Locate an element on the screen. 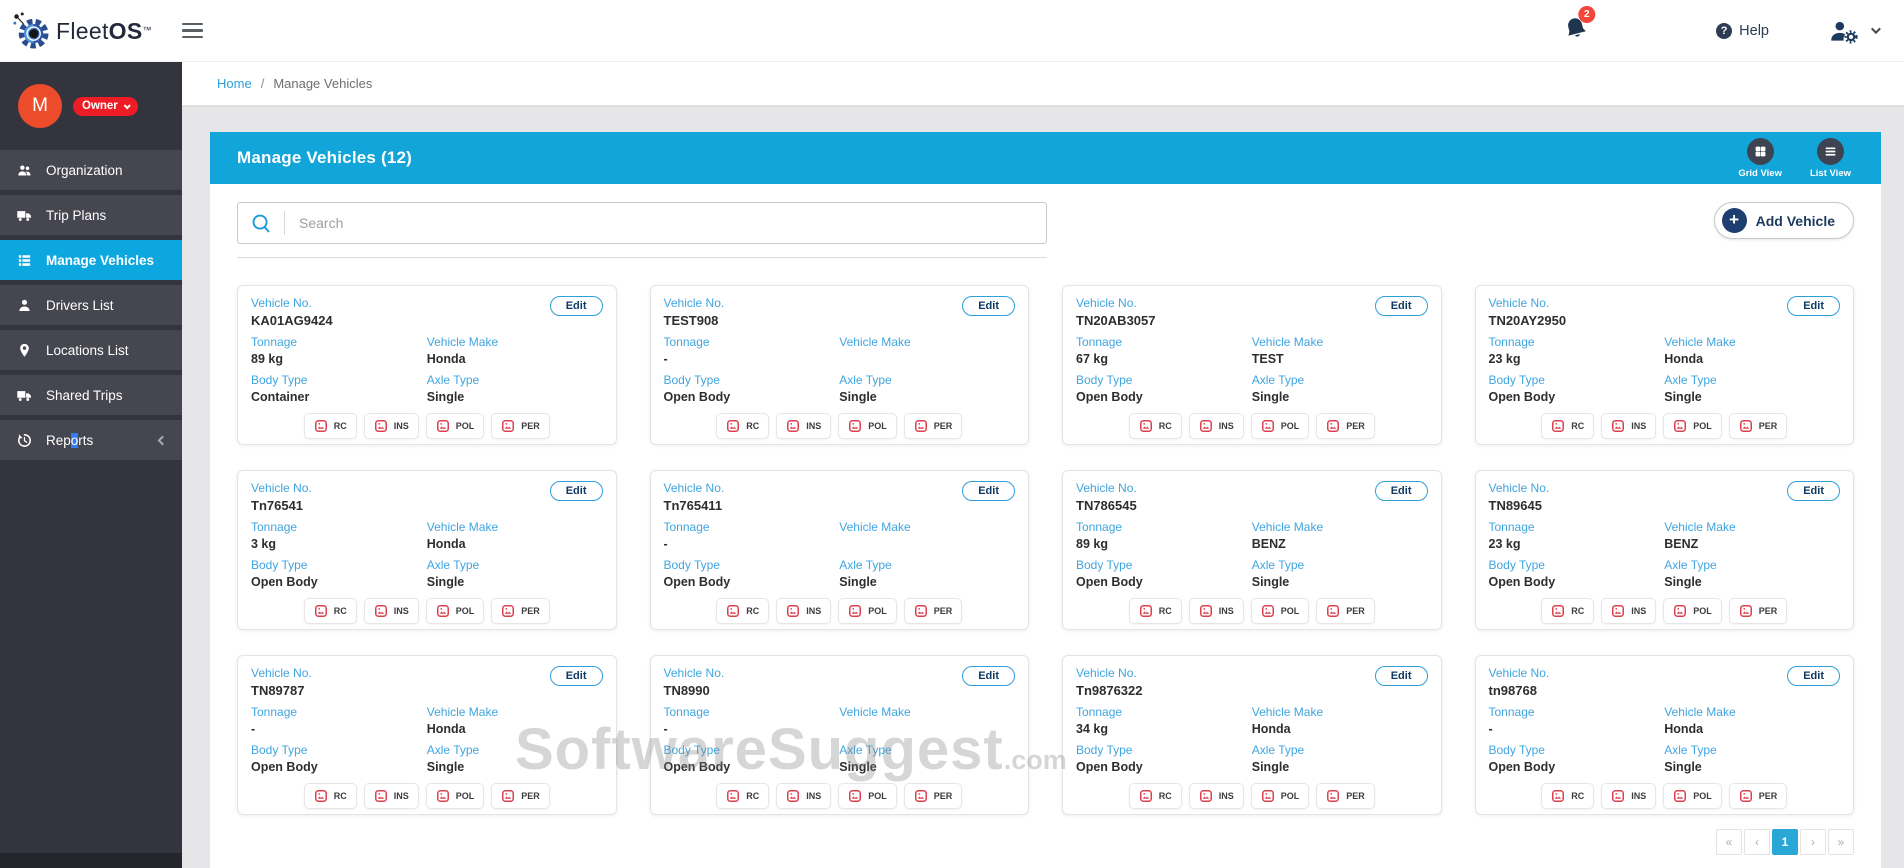 The width and height of the screenshot is (1904, 868). pagination-last: » is located at coordinates (1841, 842).